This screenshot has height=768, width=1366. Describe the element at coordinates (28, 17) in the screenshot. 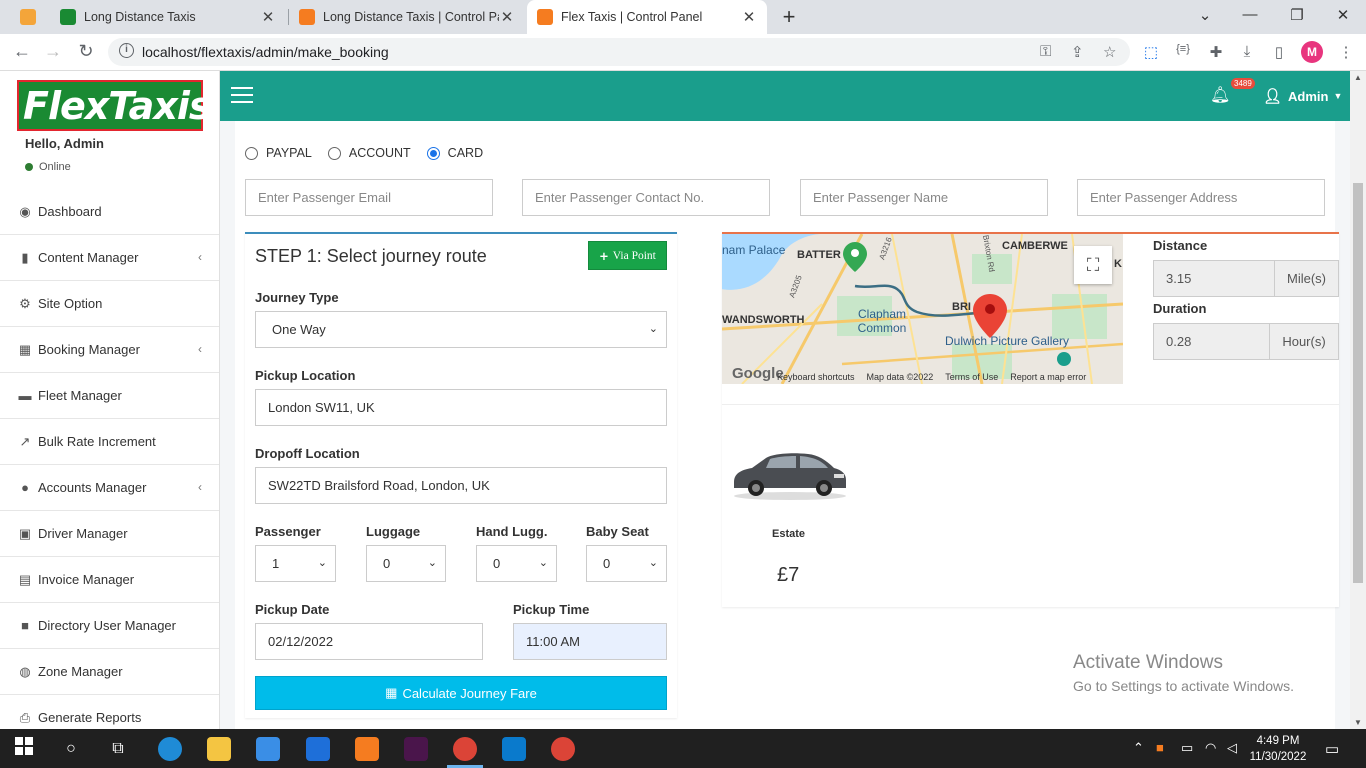

I see `sidebar-toggle-icon` at that location.